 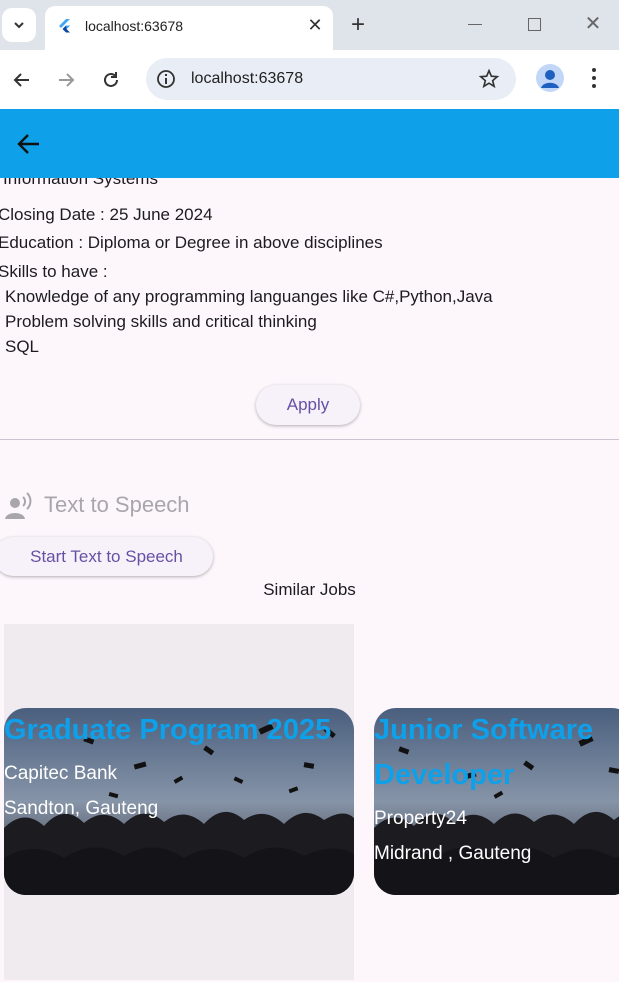 What do you see at coordinates (594, 78) in the screenshot?
I see `more-vert-icon` at bounding box center [594, 78].